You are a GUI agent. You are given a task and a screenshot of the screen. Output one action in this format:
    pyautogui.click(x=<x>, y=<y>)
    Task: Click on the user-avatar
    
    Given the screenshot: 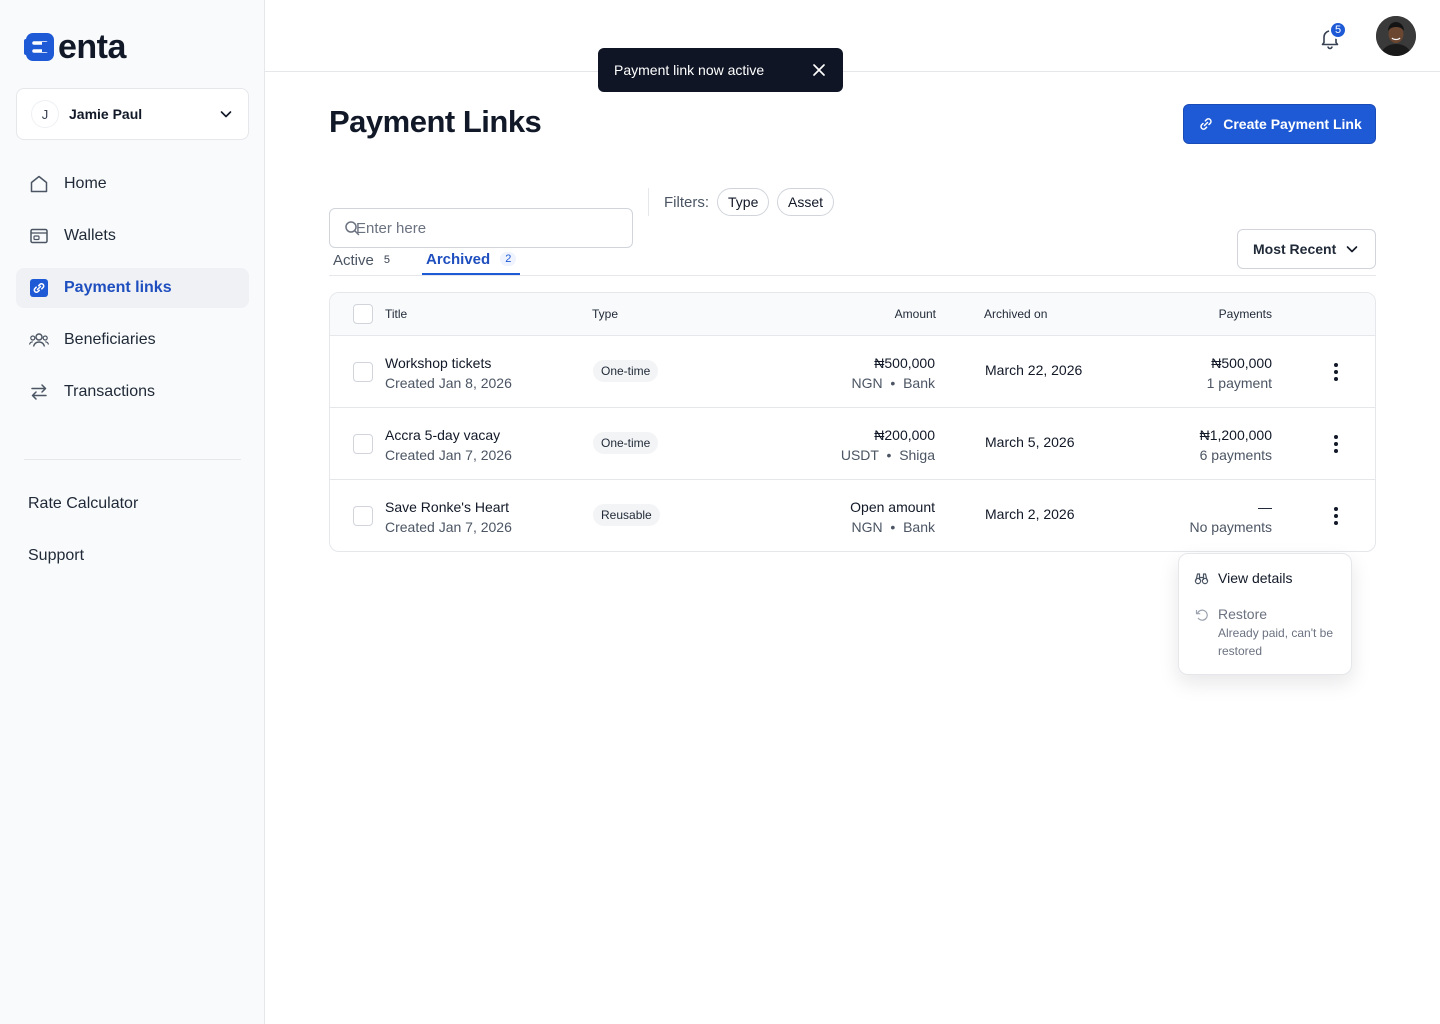 What is the action you would take?
    pyautogui.click(x=1396, y=36)
    